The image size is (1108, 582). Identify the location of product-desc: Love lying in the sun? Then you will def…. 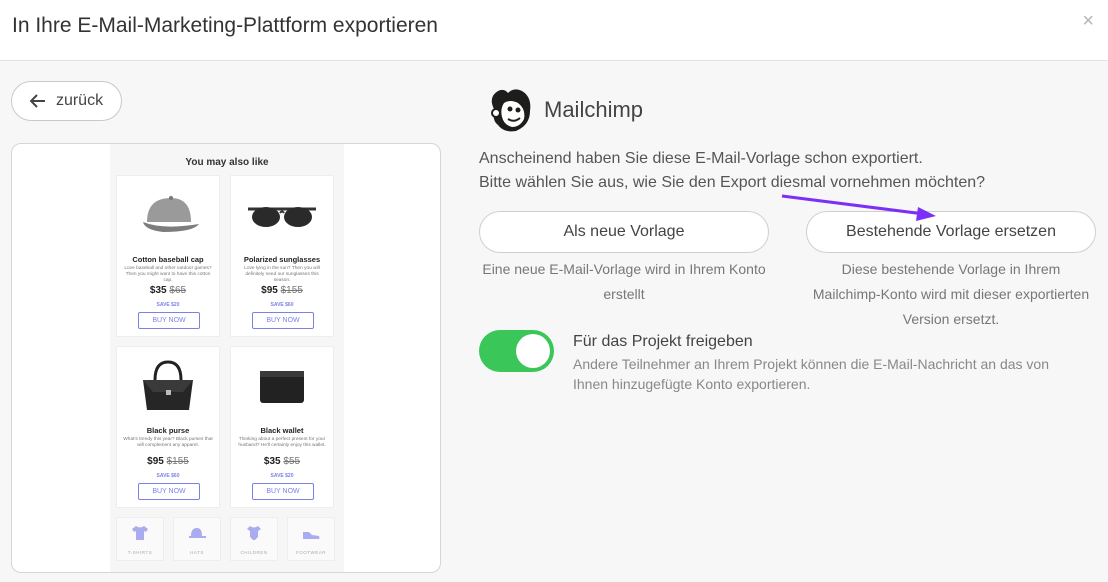
(282, 274).